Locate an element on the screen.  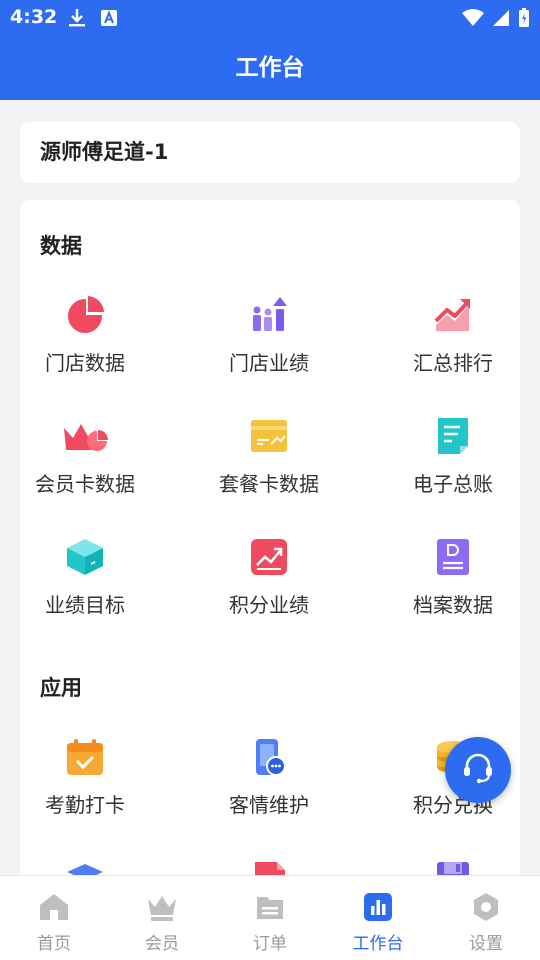
grid-item-customer-care: 客情维护 is located at coordinates (269, 792).